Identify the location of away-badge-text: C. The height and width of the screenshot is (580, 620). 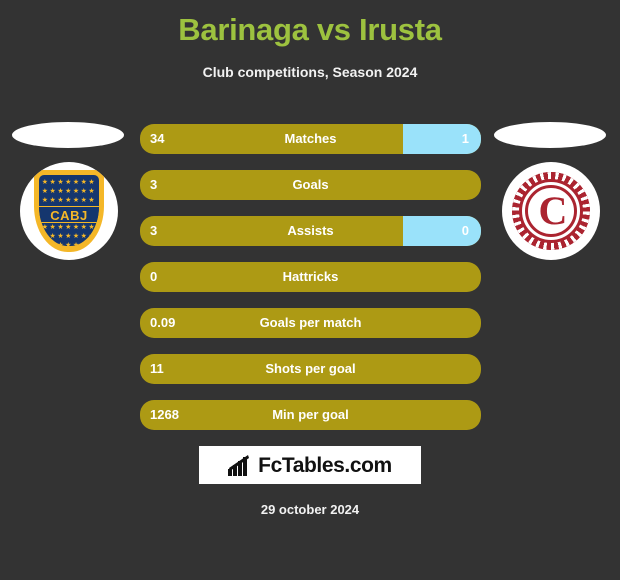
(553, 210).